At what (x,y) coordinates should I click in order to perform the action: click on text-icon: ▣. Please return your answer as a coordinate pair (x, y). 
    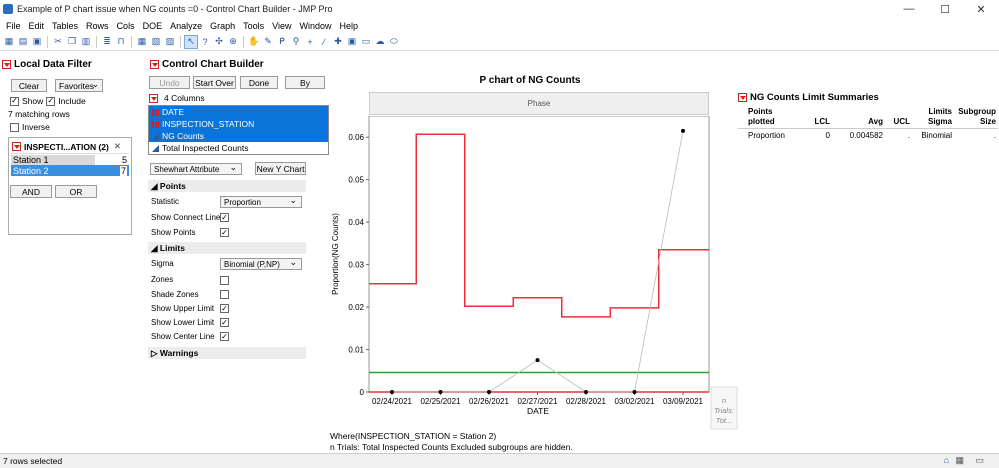
    Looking at the image, I should click on (352, 42).